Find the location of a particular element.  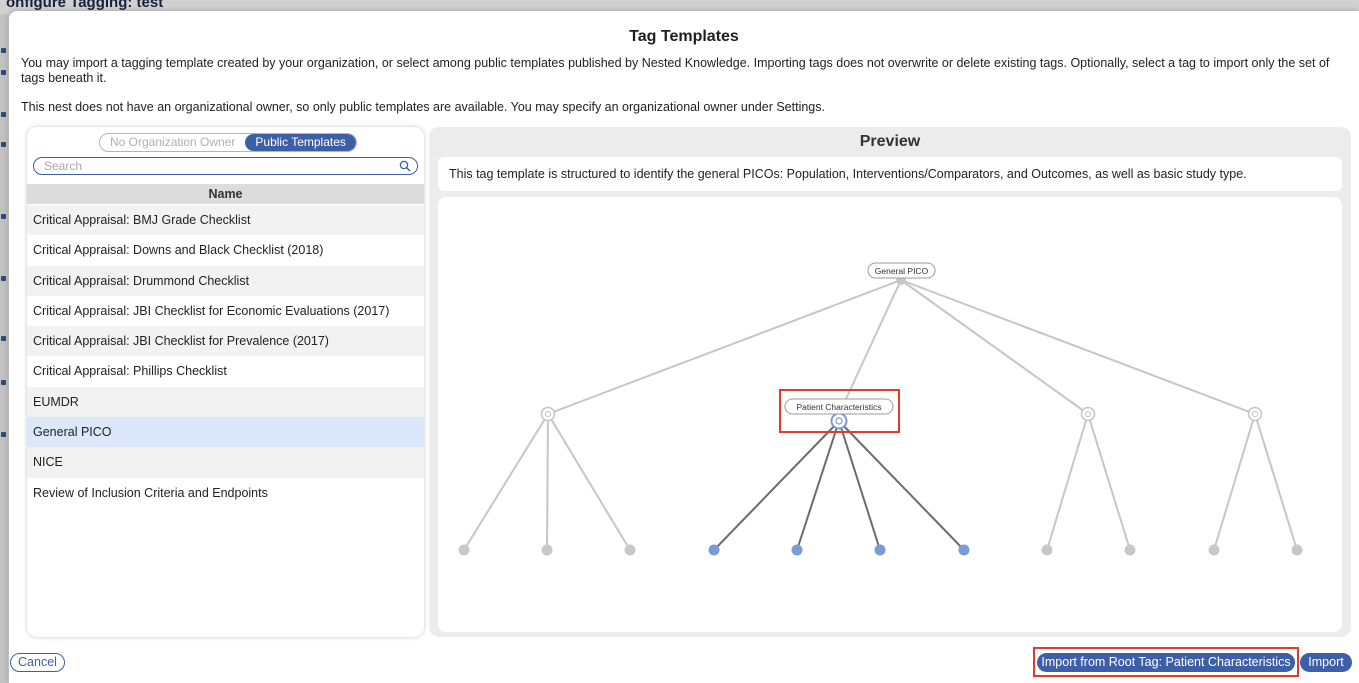

name-column-header: Name is located at coordinates (225, 194).